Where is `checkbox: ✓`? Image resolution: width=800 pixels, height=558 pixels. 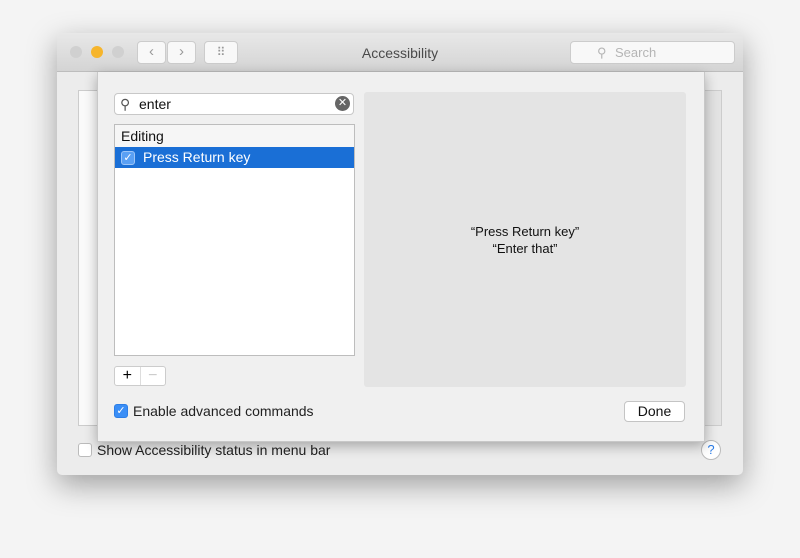
checkbox: ✓ is located at coordinates (121, 411).